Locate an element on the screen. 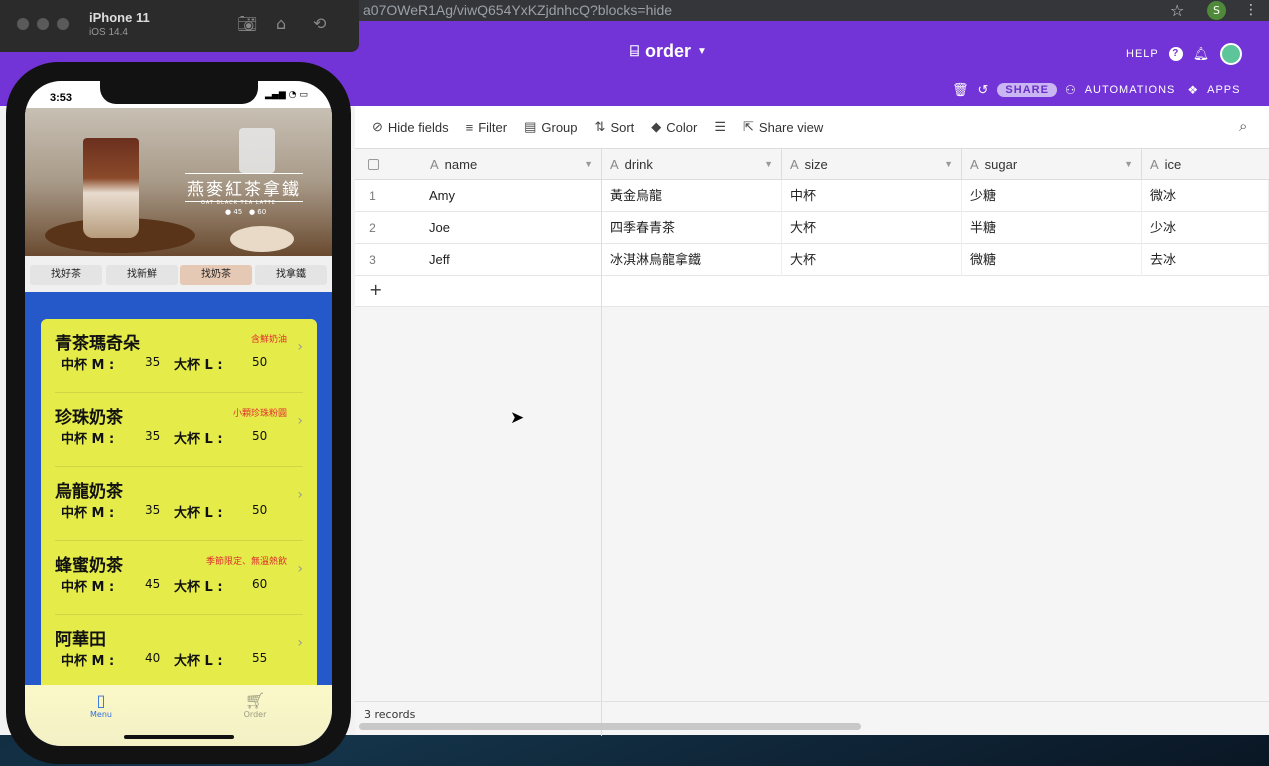  cell-drink: 冰淇淋烏龍拿鐵 is located at coordinates (692, 260).